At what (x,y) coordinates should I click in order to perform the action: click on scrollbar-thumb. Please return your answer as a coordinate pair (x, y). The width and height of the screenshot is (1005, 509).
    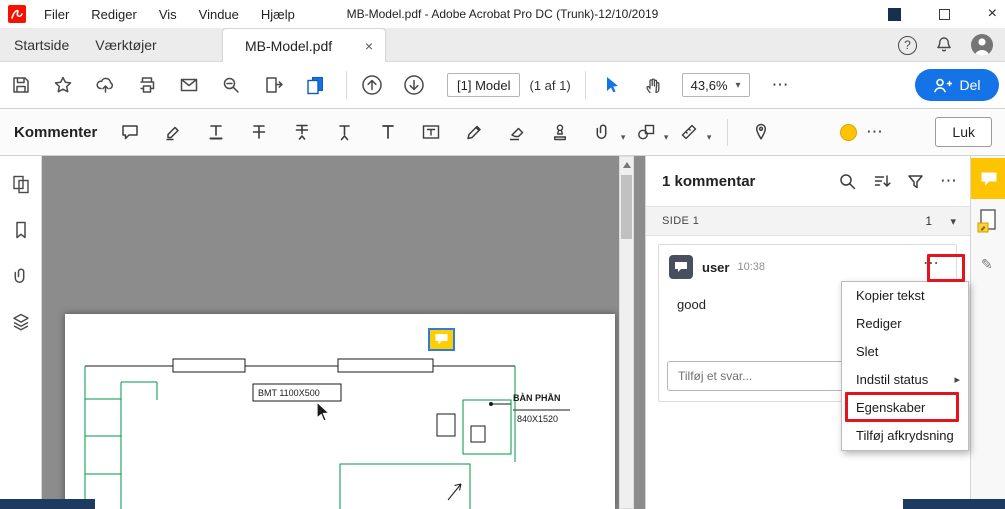
    Looking at the image, I should click on (626, 207).